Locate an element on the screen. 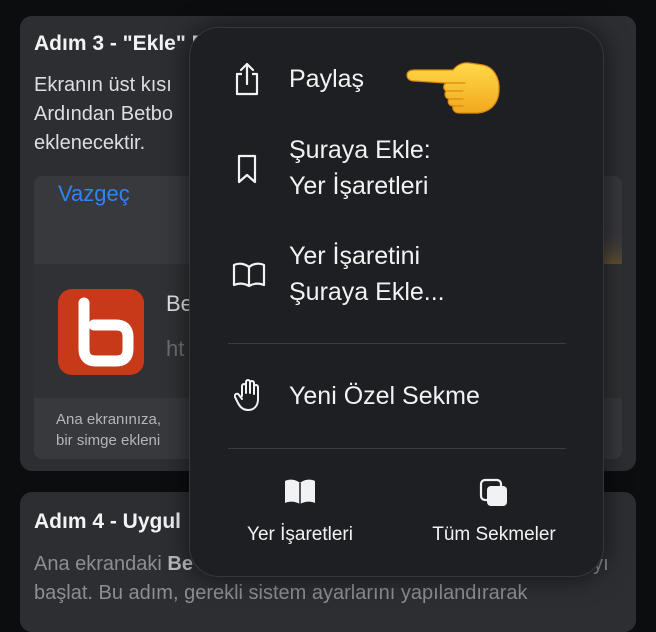 Image resolution: width=656 pixels, height=632 pixels. add-bookmark-label-line1: Yer İşaretini is located at coordinates (355, 256).